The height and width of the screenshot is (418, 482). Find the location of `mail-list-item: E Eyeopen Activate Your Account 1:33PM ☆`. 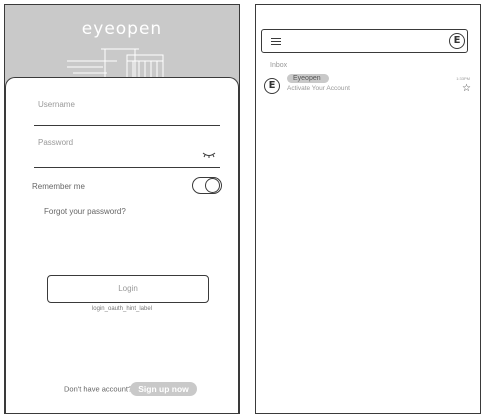

mail-list-item: E Eyeopen Activate Your Account 1:33PM ☆ is located at coordinates (367, 86).